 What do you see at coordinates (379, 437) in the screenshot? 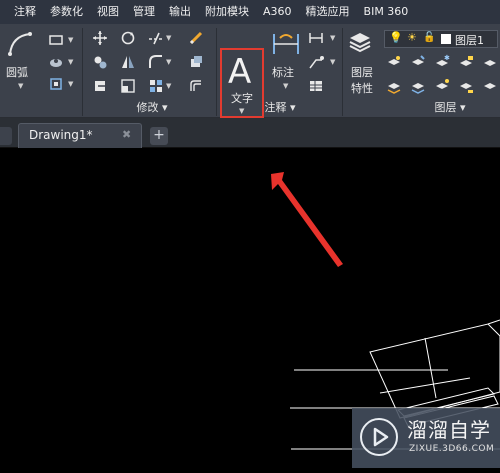
I see `play-logo-icon` at bounding box center [379, 437].